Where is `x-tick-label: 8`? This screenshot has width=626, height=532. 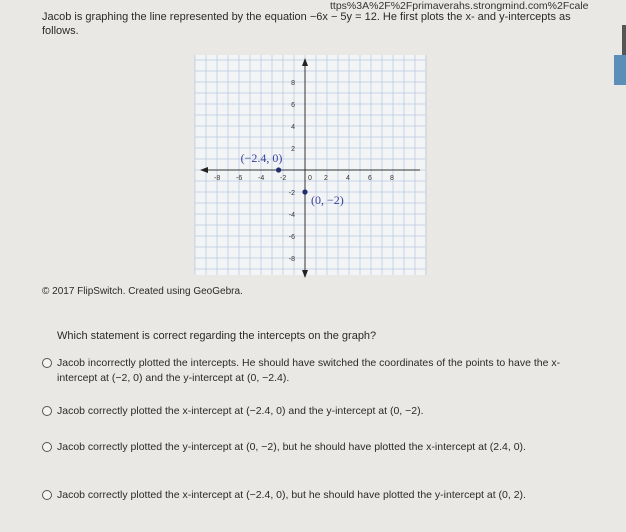
x-tick-label: 8 is located at coordinates (392, 178).